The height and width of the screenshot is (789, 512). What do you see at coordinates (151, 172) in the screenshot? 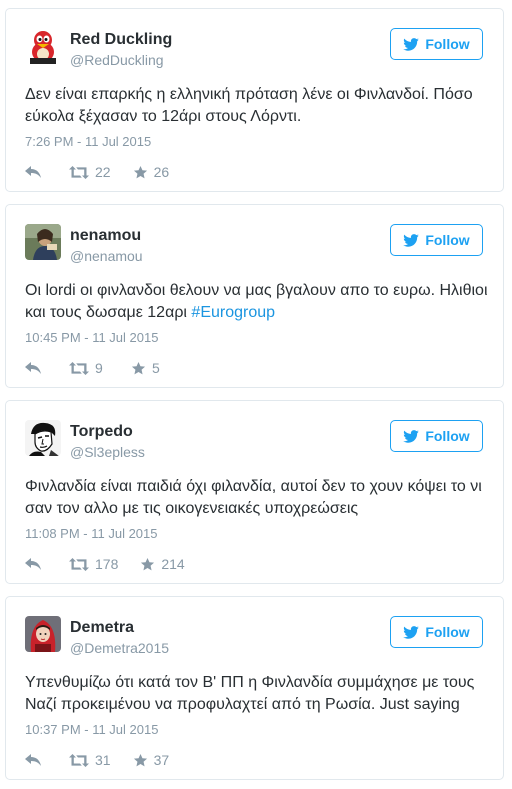
I see `like-button: 26` at bounding box center [151, 172].